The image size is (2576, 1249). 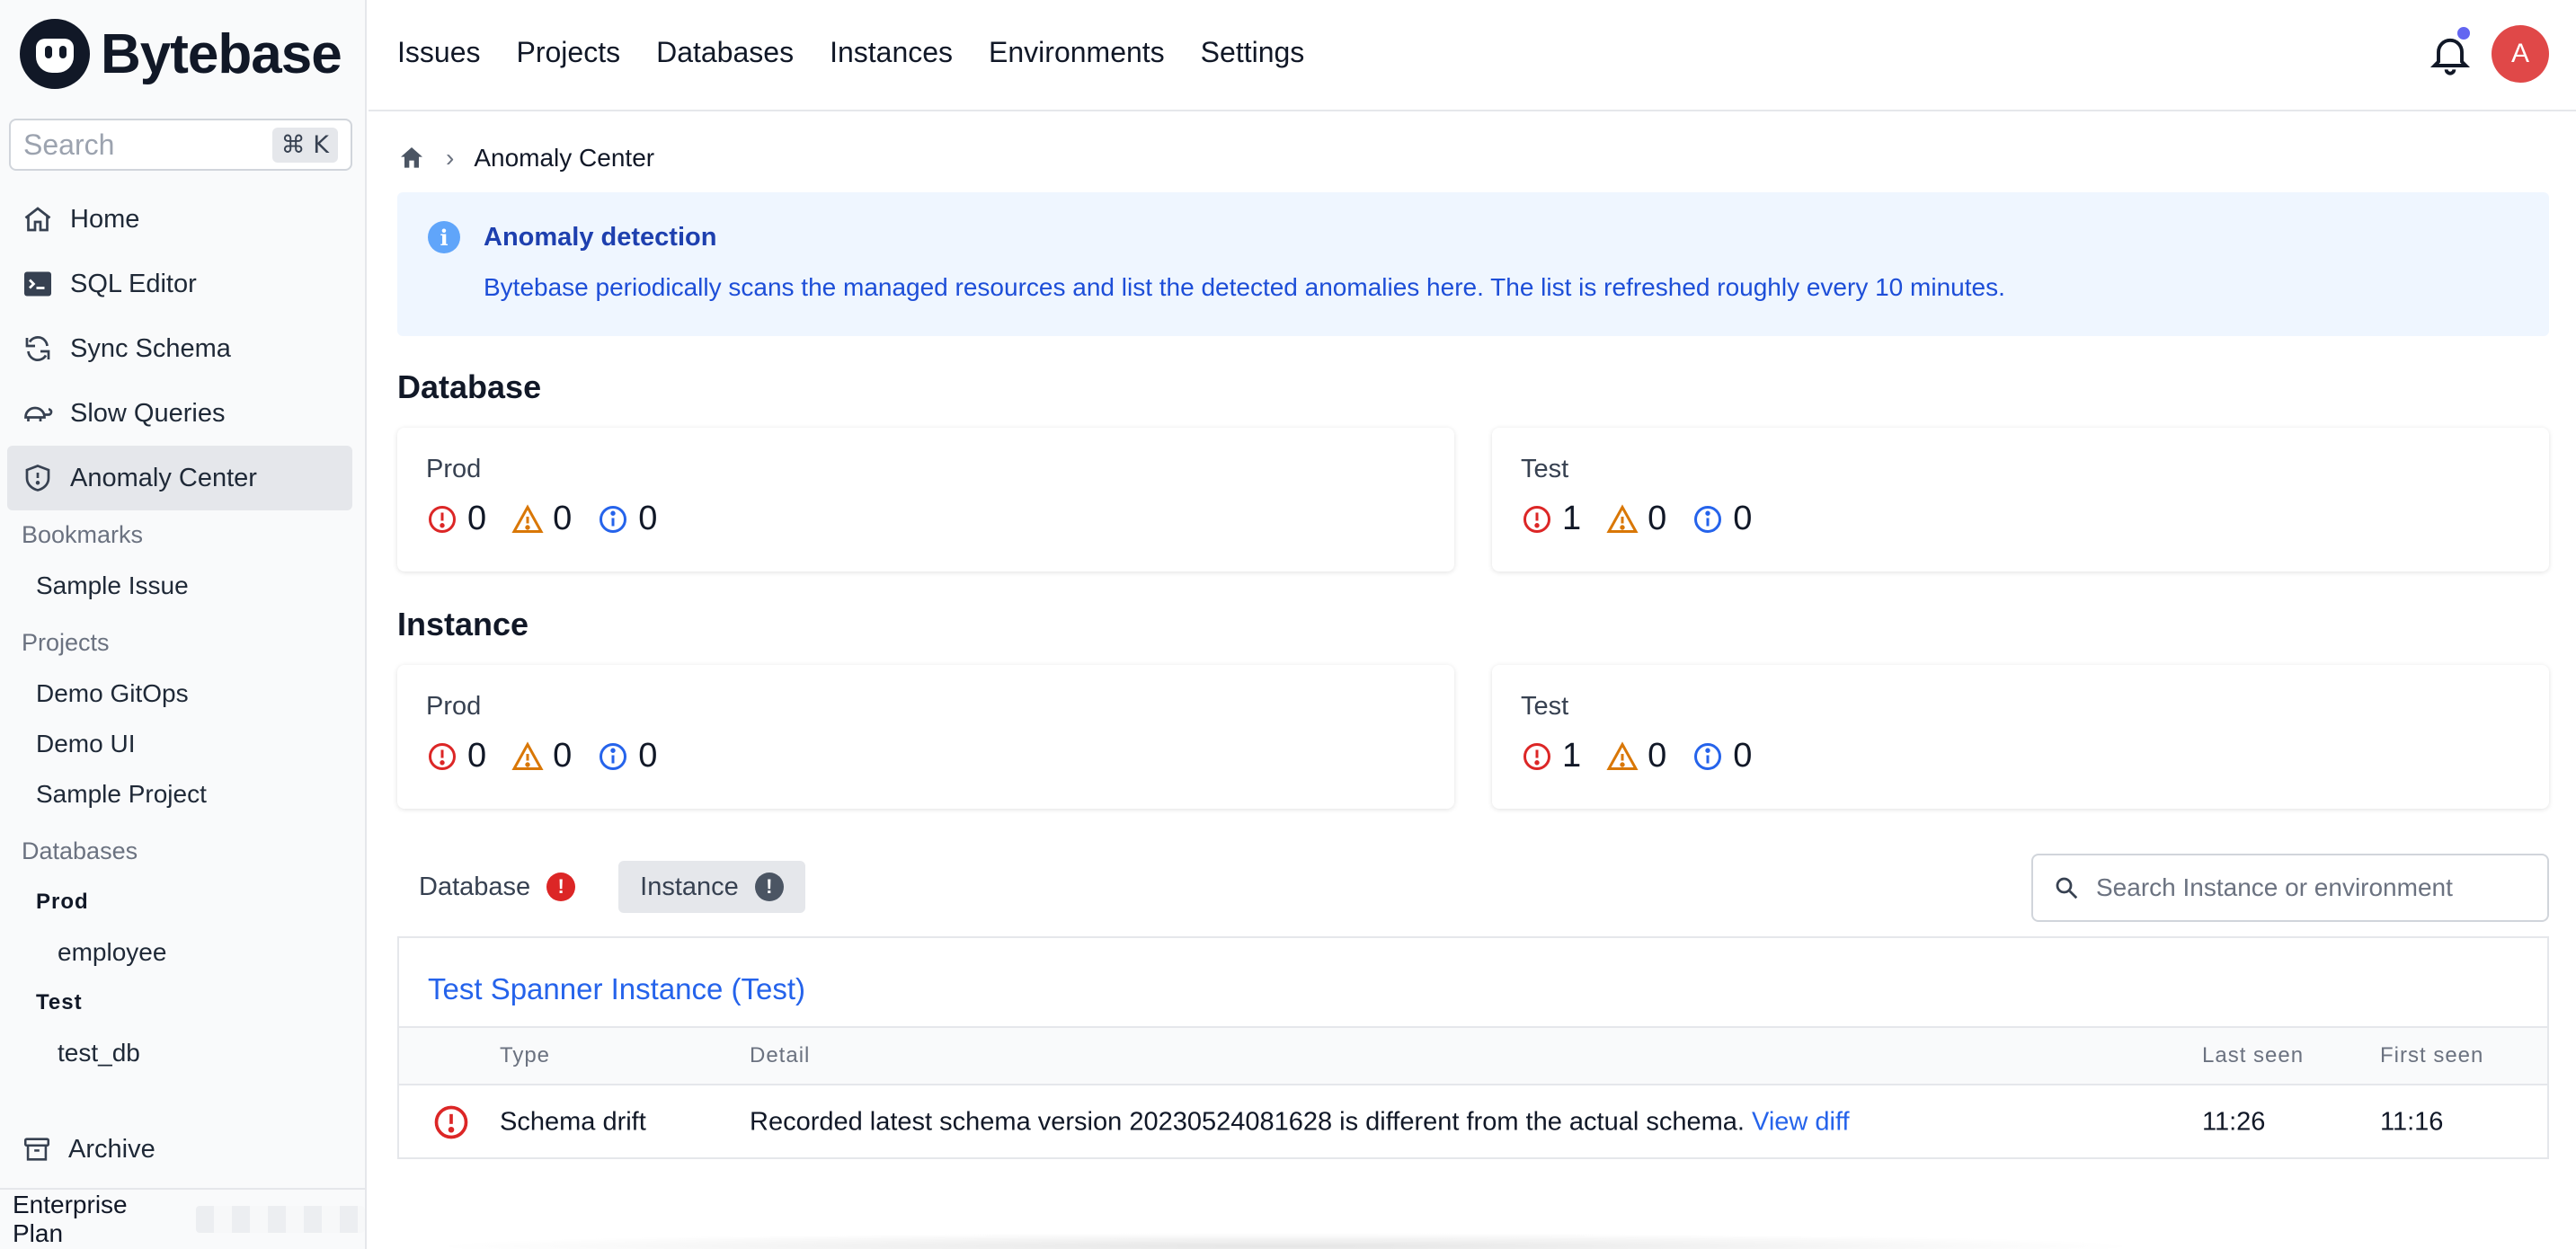 I want to click on database-test-db: test_db, so click(x=99, y=1053).